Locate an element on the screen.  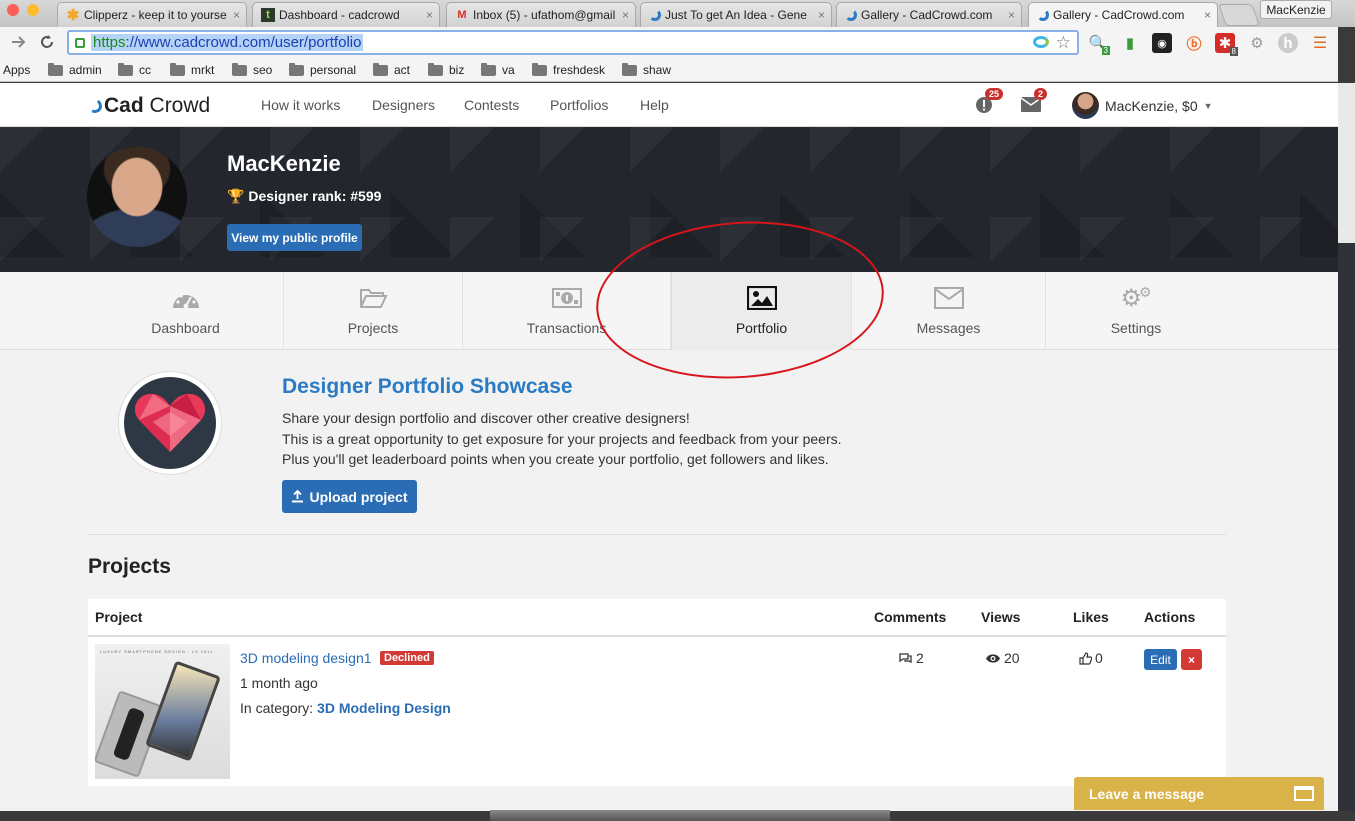
alerts-badge: 25 is located at coordinates (994, 94).